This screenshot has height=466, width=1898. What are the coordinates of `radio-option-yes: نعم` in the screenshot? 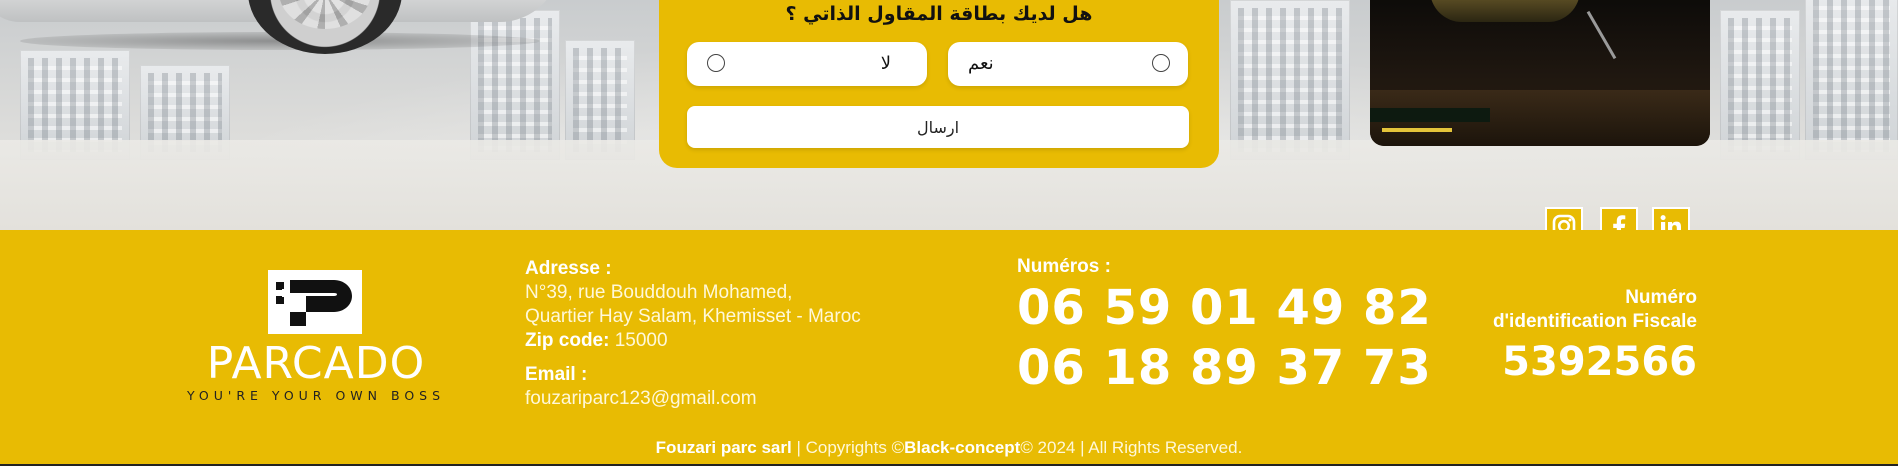 It's located at (1068, 64).